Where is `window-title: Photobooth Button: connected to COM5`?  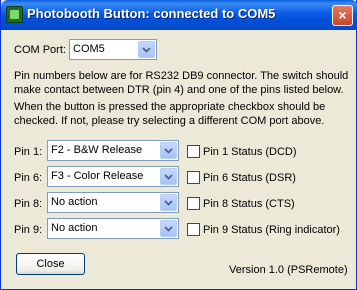 window-title: Photobooth Button: connected to COM5 is located at coordinates (151, 13).